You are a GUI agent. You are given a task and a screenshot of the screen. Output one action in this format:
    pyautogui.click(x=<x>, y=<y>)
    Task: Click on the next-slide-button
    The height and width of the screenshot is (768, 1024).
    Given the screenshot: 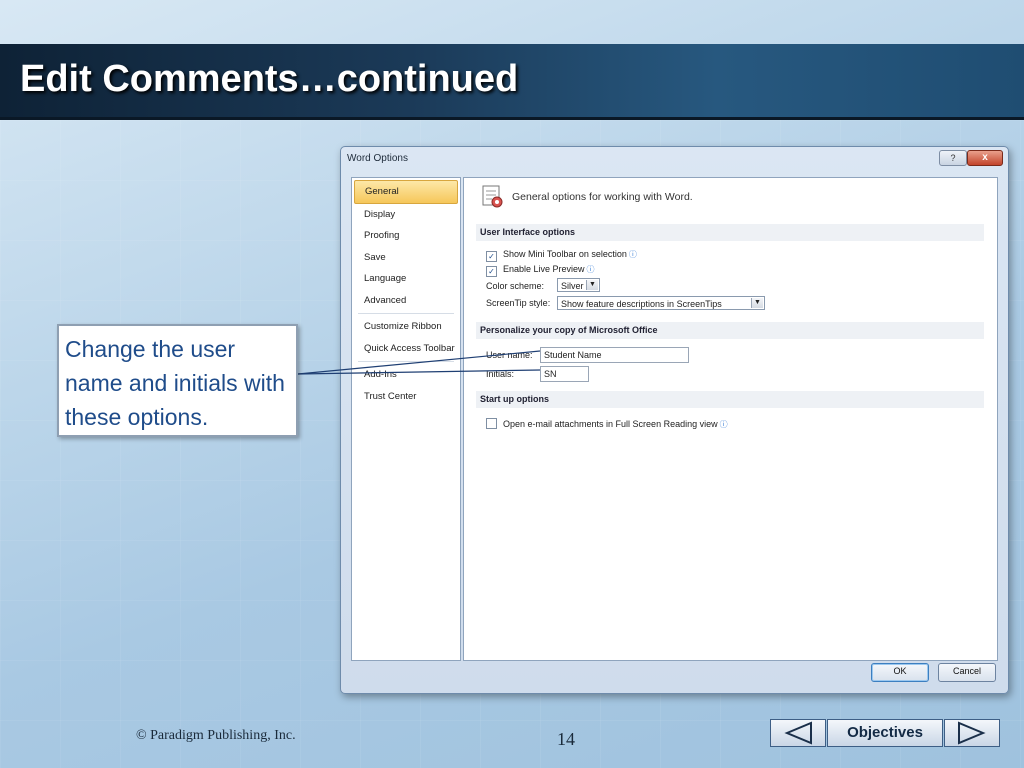 What is the action you would take?
    pyautogui.click(x=972, y=733)
    